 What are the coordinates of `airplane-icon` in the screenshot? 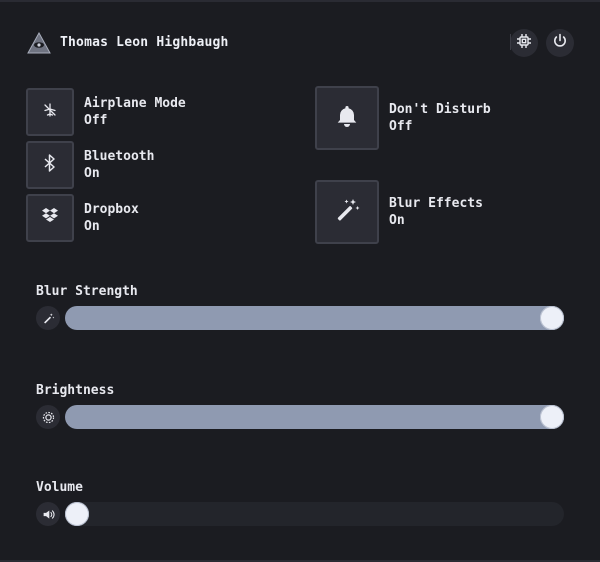 It's located at (50, 112).